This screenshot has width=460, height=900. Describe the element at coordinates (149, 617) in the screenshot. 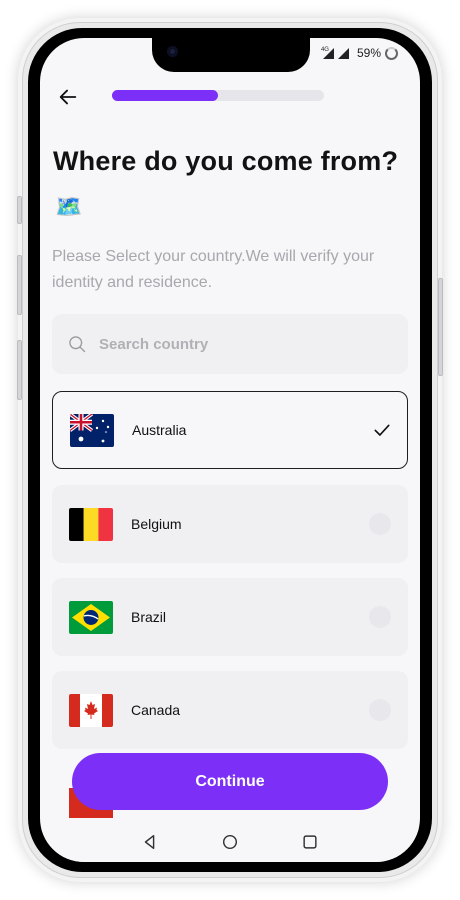

I see `country-name: Brazil` at that location.